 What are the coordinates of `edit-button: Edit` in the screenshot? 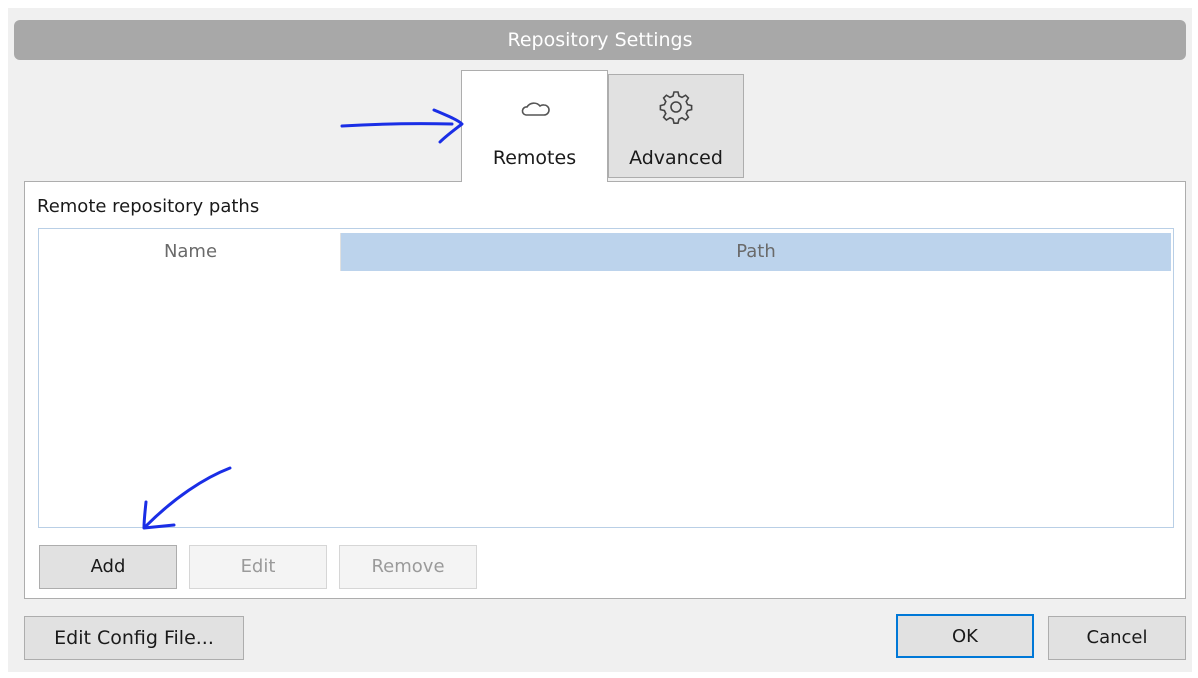 It's located at (258, 567).